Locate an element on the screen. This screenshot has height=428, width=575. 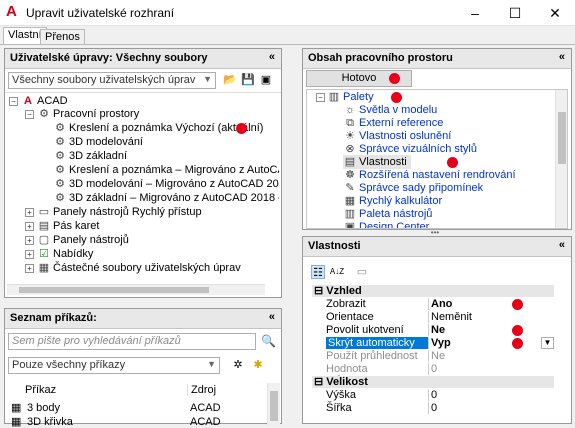
open-file-icon: 📂 is located at coordinates (230, 80).